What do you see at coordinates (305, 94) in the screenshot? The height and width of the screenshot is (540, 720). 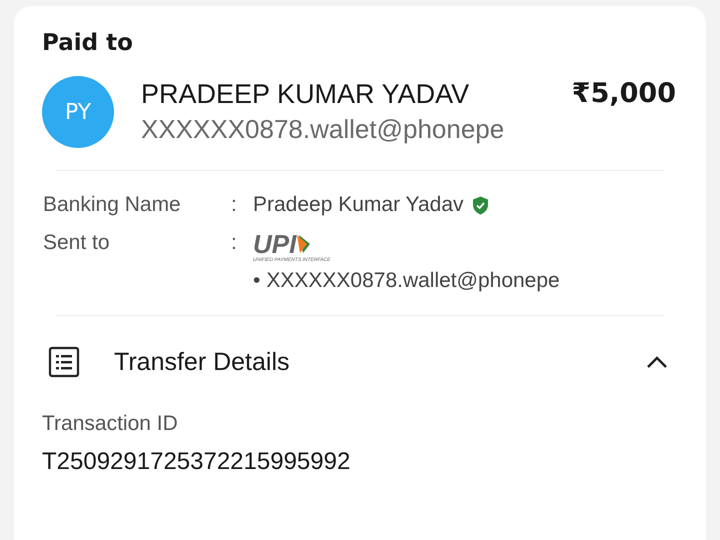 I see `payee-name: PRADEEP KUMAR YADAV` at bounding box center [305, 94].